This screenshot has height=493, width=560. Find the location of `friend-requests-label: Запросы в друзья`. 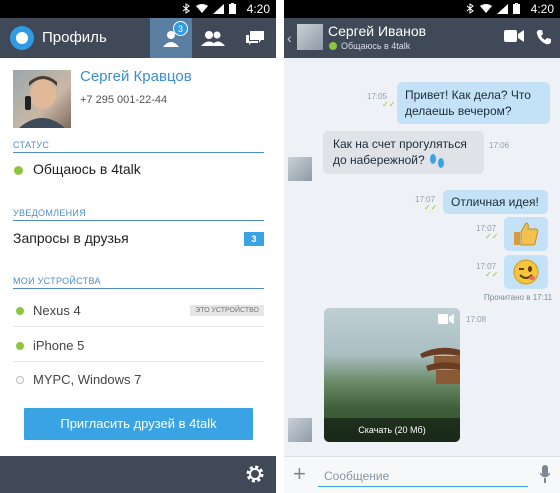

friend-requests-label: Запросы в друзья is located at coordinates (71, 238).